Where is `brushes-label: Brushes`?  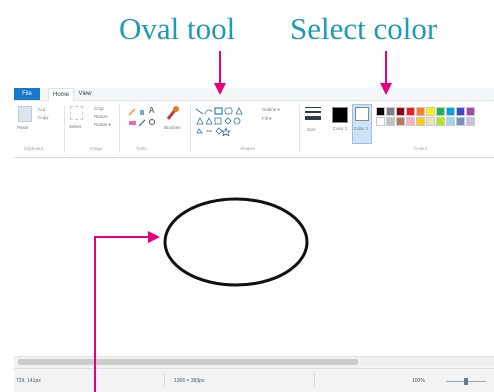 brushes-label: Brushes is located at coordinates (172, 127).